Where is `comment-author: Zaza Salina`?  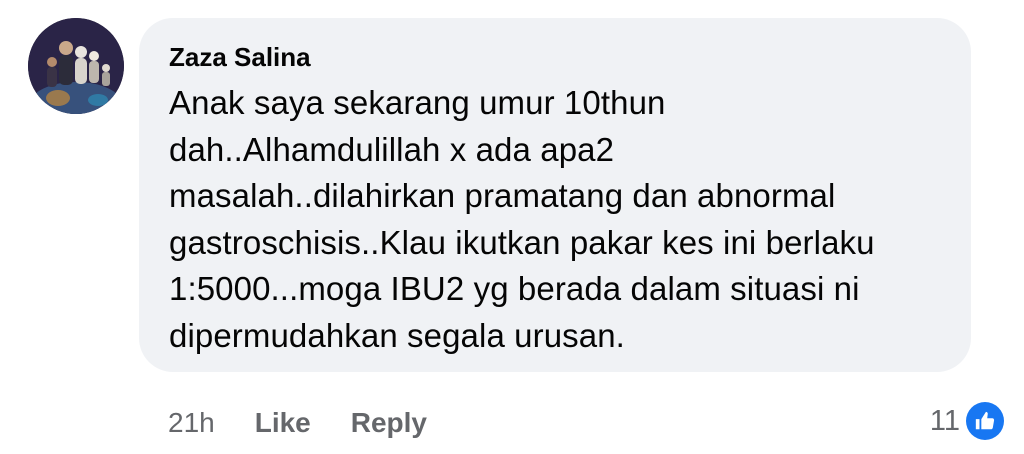
comment-author: Zaza Salina is located at coordinates (555, 57).